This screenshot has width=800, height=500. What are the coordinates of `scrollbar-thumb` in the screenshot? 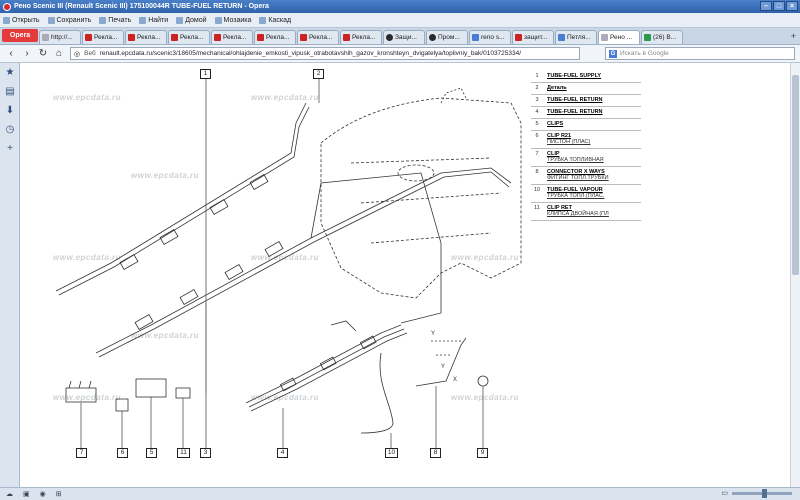 It's located at (795, 175).